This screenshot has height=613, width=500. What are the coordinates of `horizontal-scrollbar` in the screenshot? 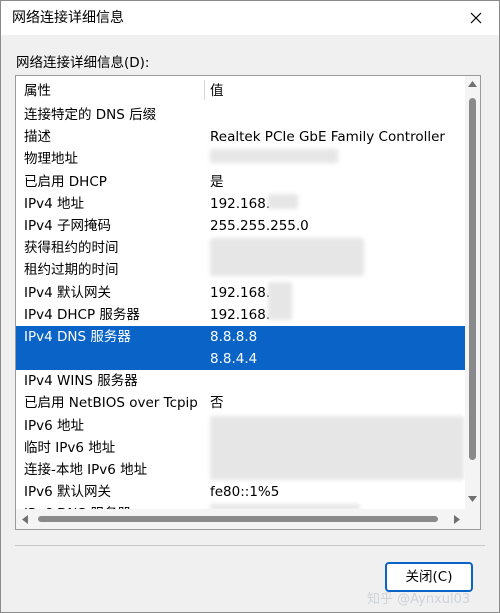 It's located at (248, 519).